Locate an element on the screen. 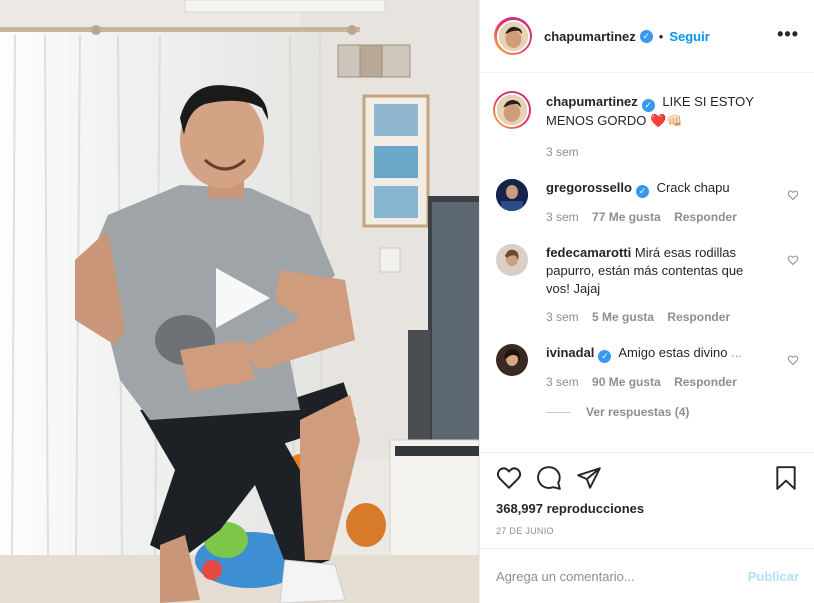 The image size is (814, 603). comment-icon is located at coordinates (549, 478).